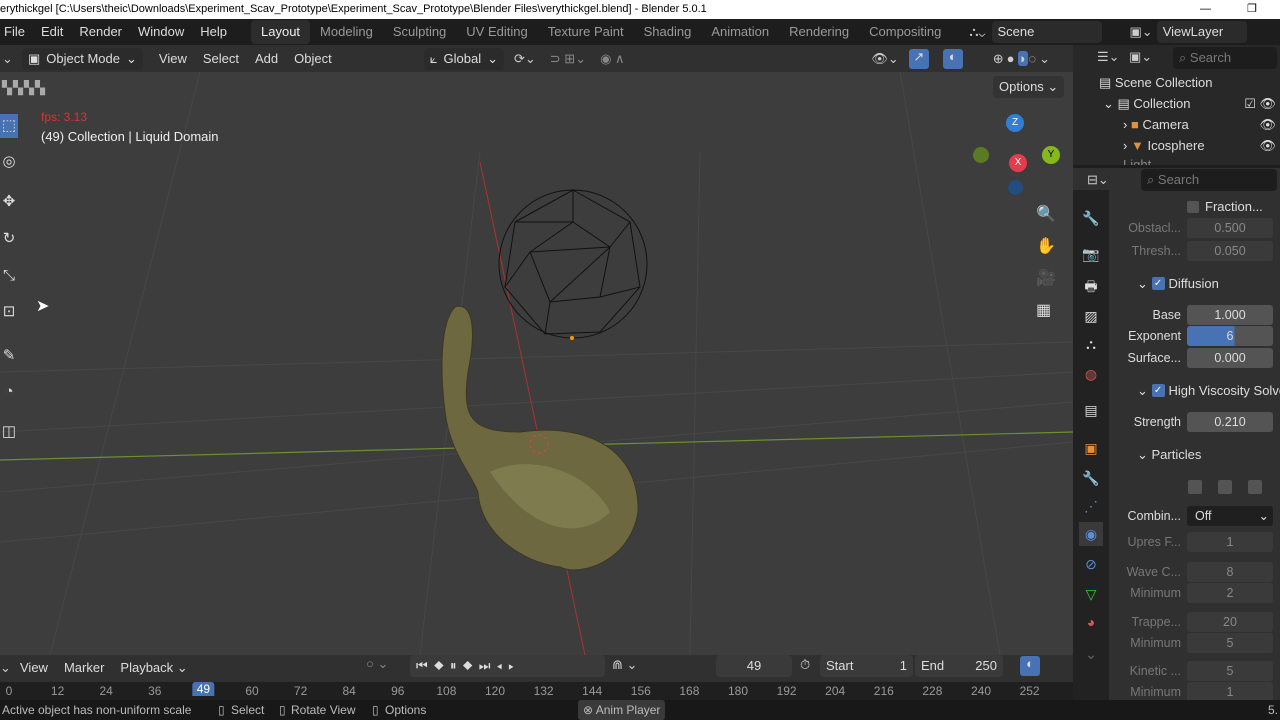 Image resolution: width=1280 pixels, height=720 pixels. I want to click on minimize-button: —, so click(1205, 9).